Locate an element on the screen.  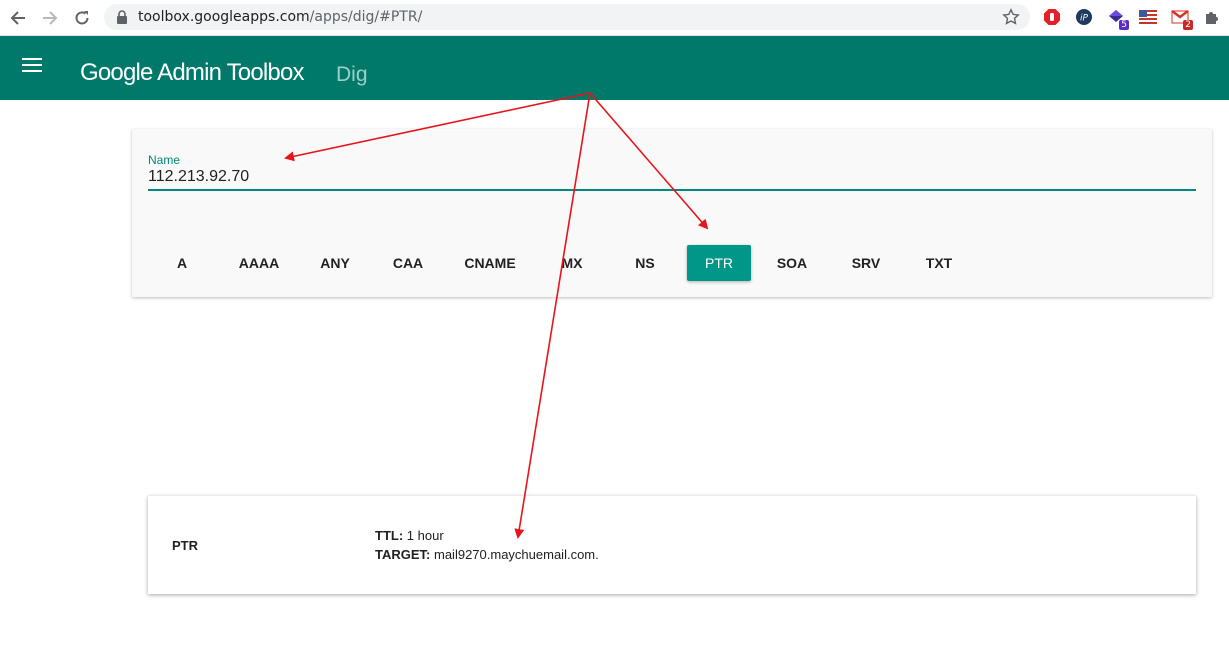
gmail-badge: 2 is located at coordinates (1188, 25).